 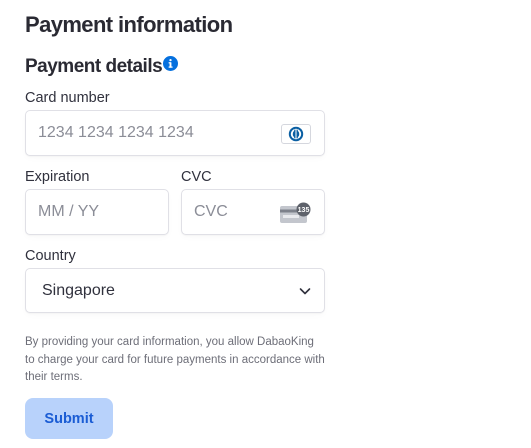 I want to click on card-number-field, so click(x=175, y=133).